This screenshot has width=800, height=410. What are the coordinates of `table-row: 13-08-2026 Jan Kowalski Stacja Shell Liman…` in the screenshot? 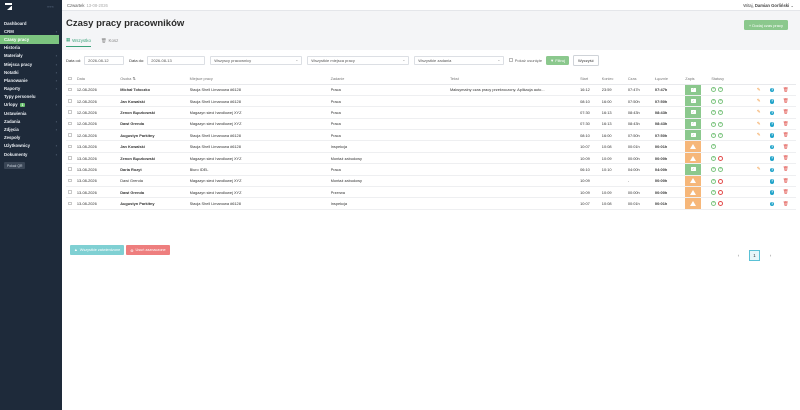 It's located at (431, 146).